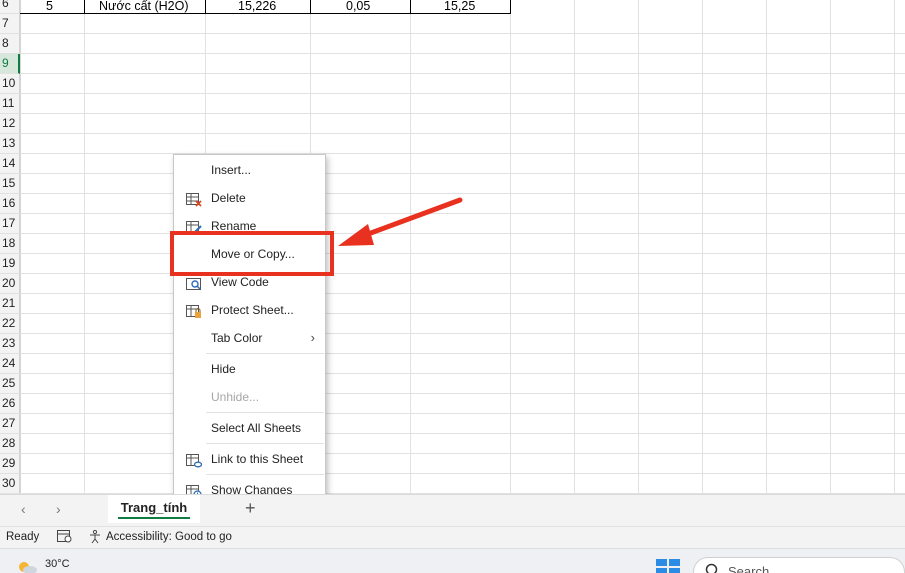 The image size is (905, 573). What do you see at coordinates (252, 253) in the screenshot?
I see `highlight-box` at bounding box center [252, 253].